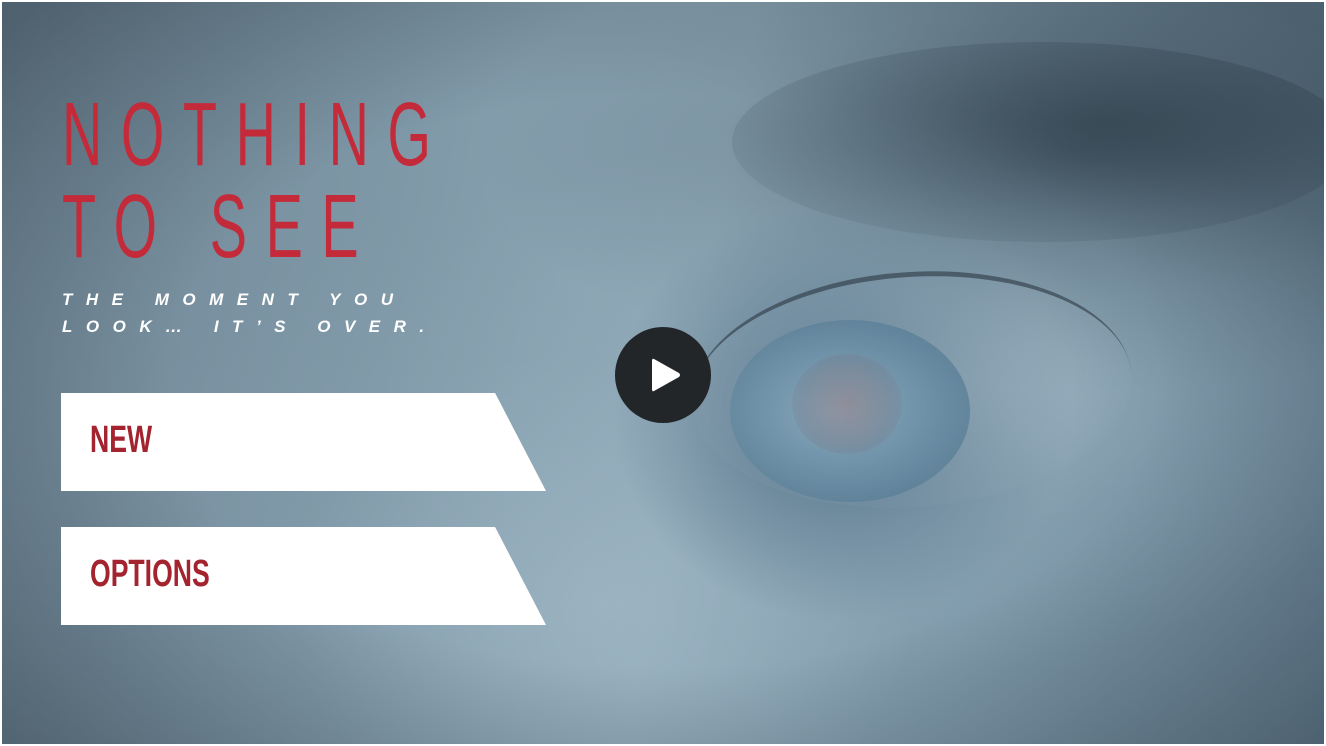 Image resolution: width=1326 pixels, height=746 pixels. Describe the element at coordinates (250, 326) in the screenshot. I see `tagline-line-2: LOOK… IT’S OVER.` at that location.